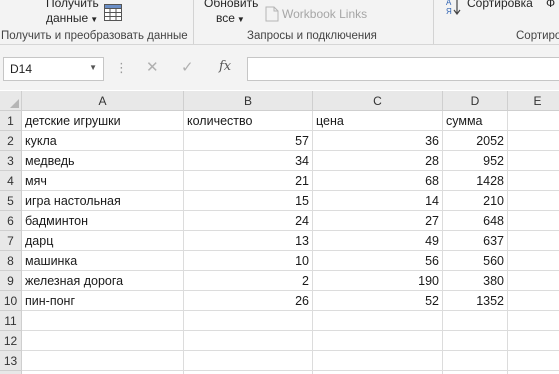 This screenshot has height=374, width=559. What do you see at coordinates (378, 201) in the screenshot?
I see `cell-c5: 14` at bounding box center [378, 201].